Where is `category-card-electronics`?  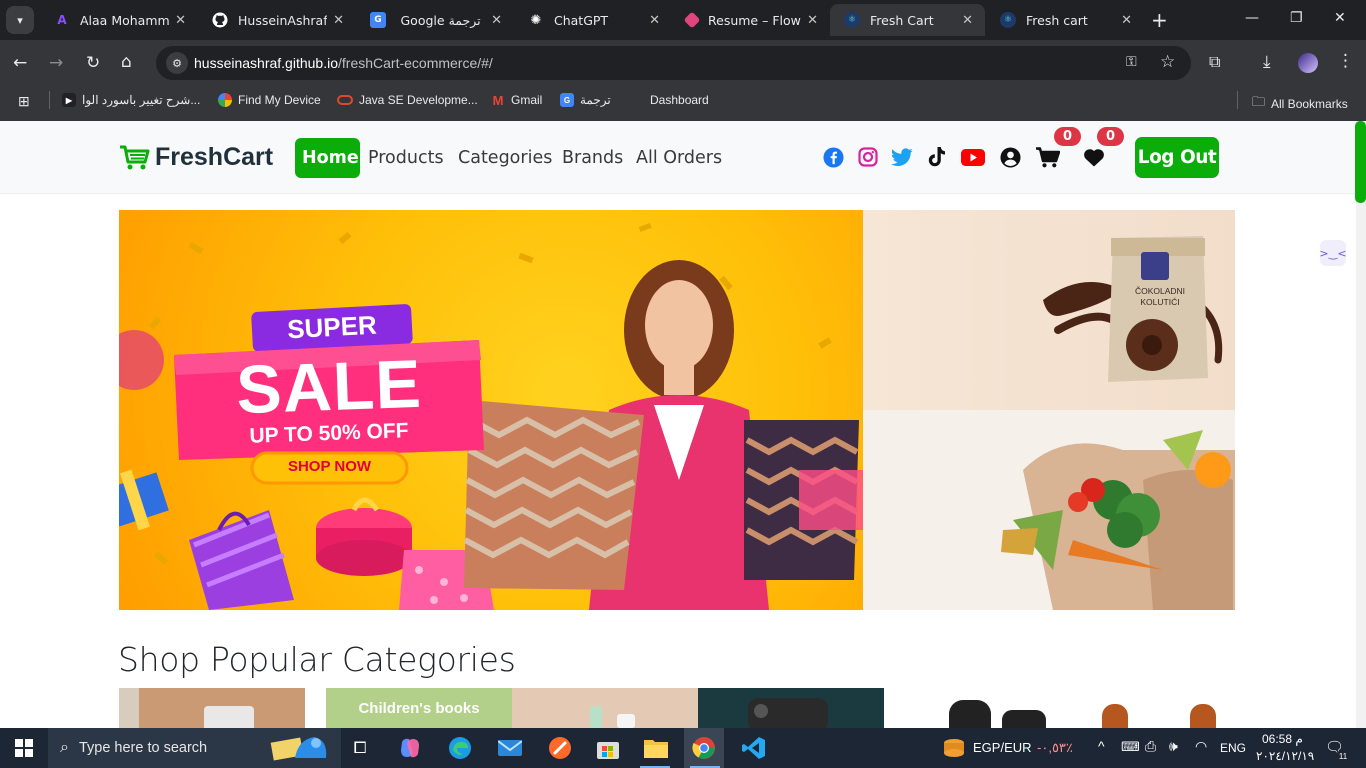 category-card-electronics is located at coordinates (212, 708).